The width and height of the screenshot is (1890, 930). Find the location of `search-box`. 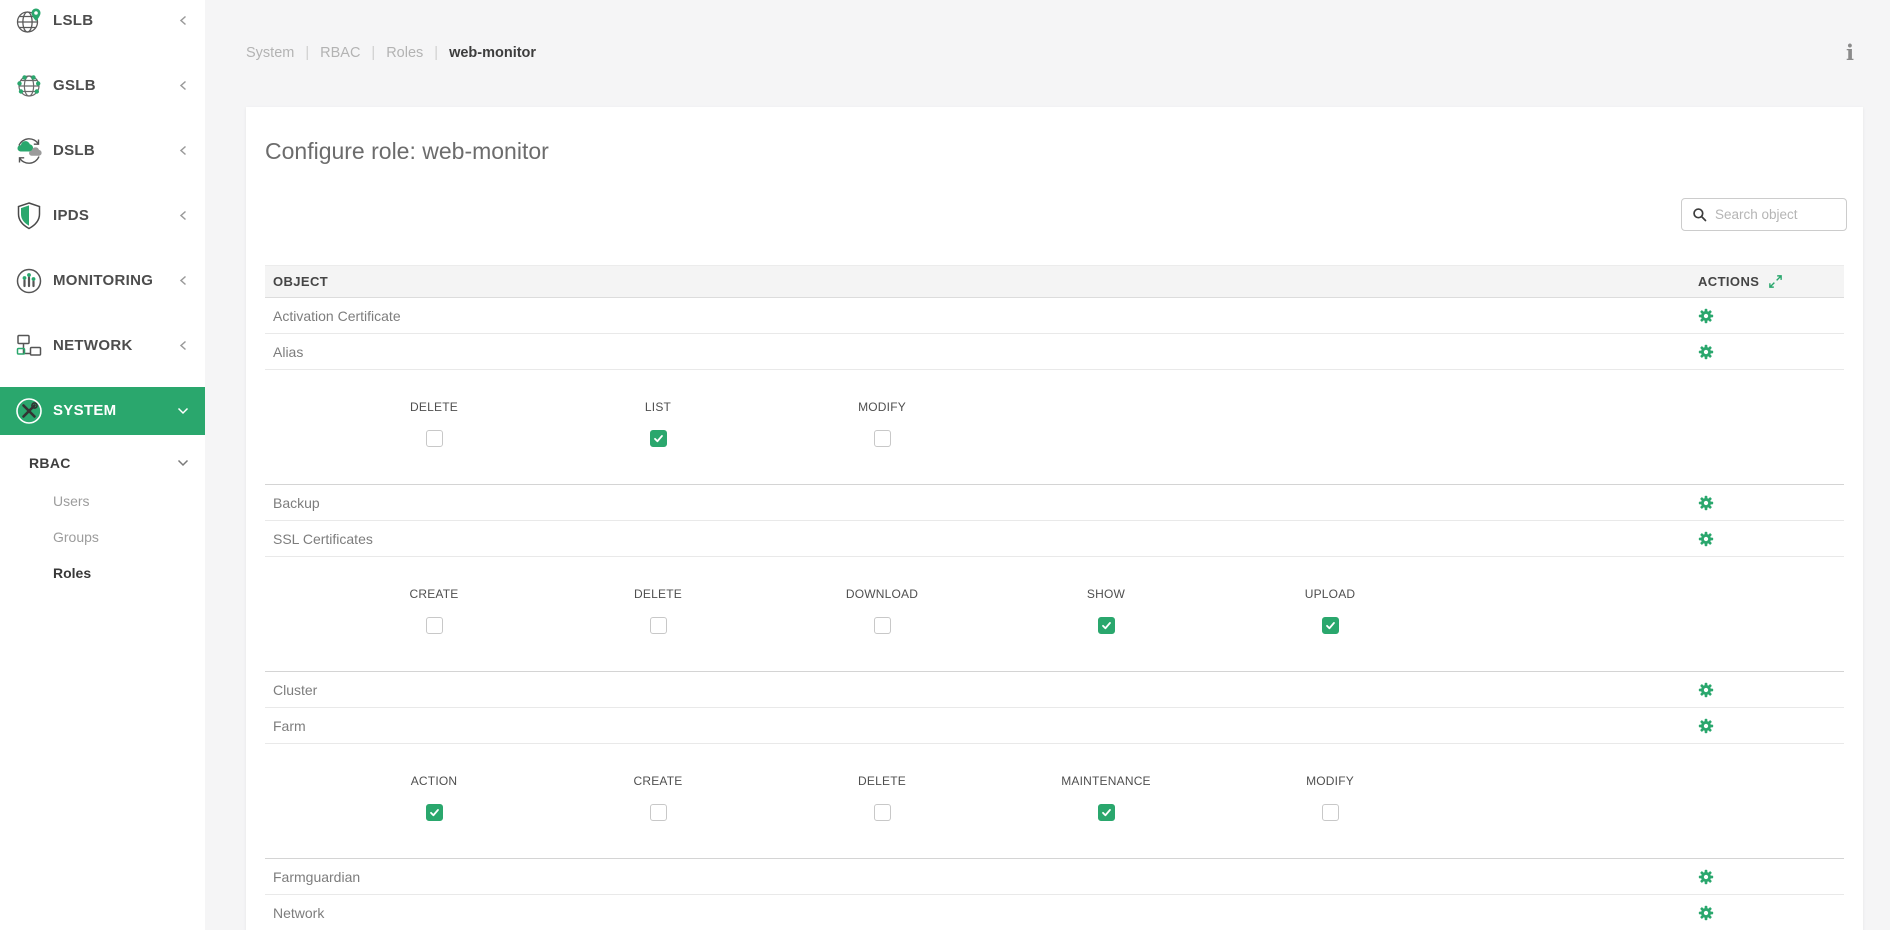

search-box is located at coordinates (1764, 214).